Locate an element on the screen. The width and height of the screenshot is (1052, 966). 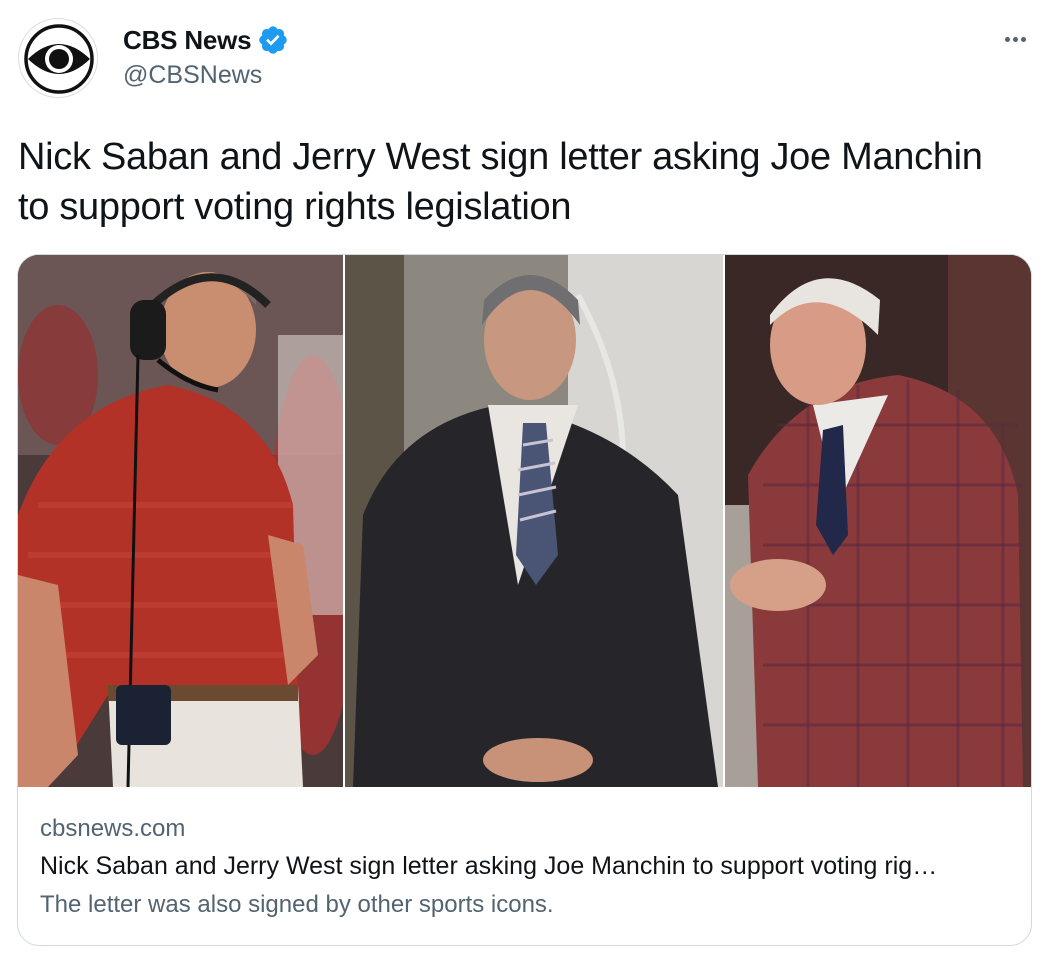
avatar is located at coordinates (58, 58).